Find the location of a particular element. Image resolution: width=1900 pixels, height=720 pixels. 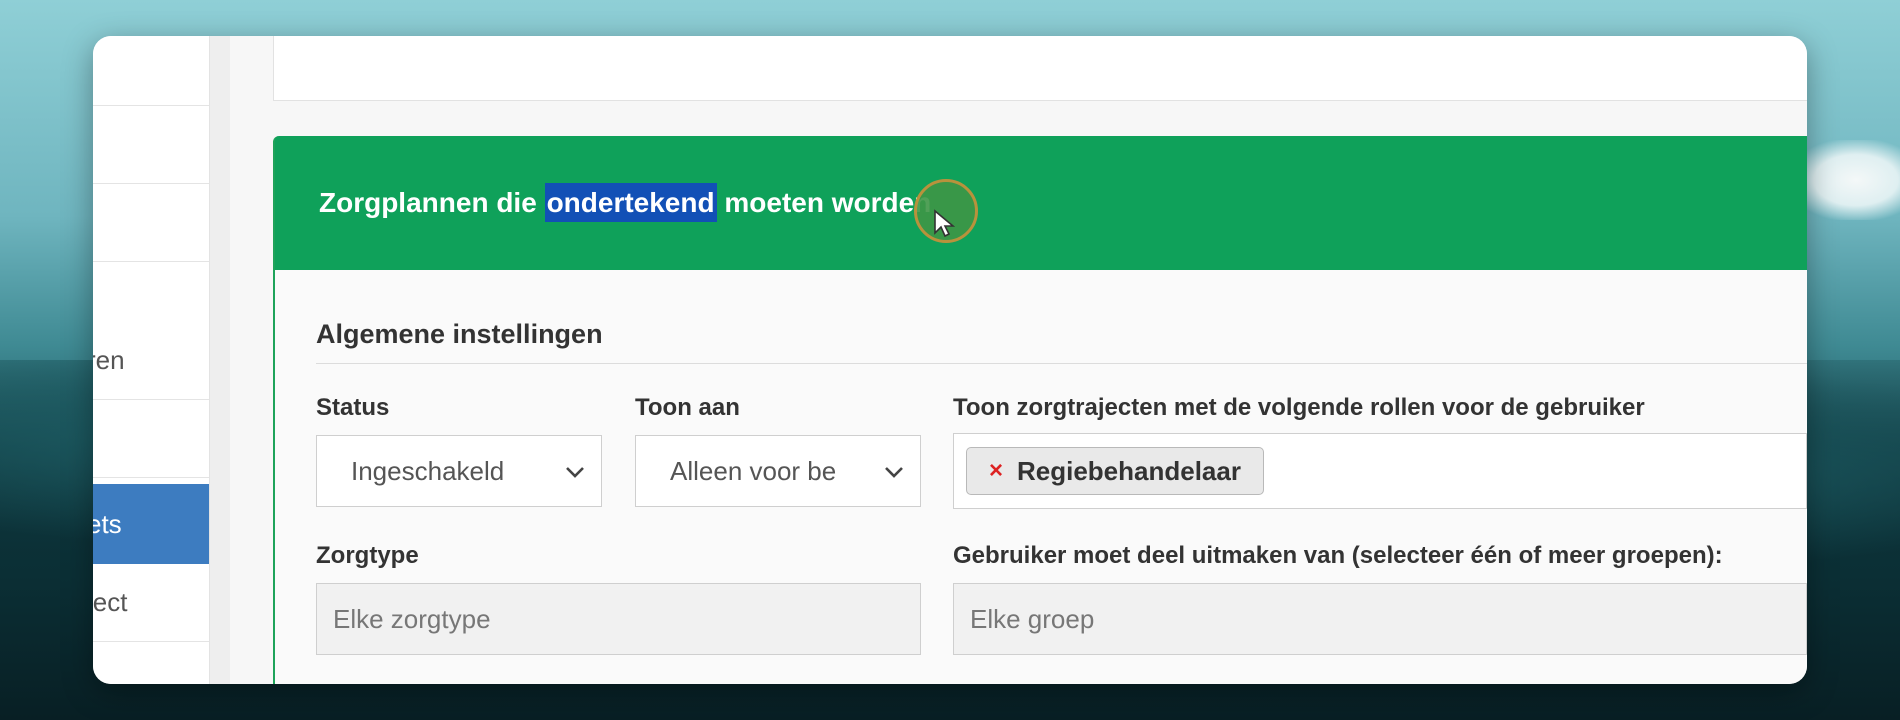

status-label: Status is located at coordinates (353, 407).